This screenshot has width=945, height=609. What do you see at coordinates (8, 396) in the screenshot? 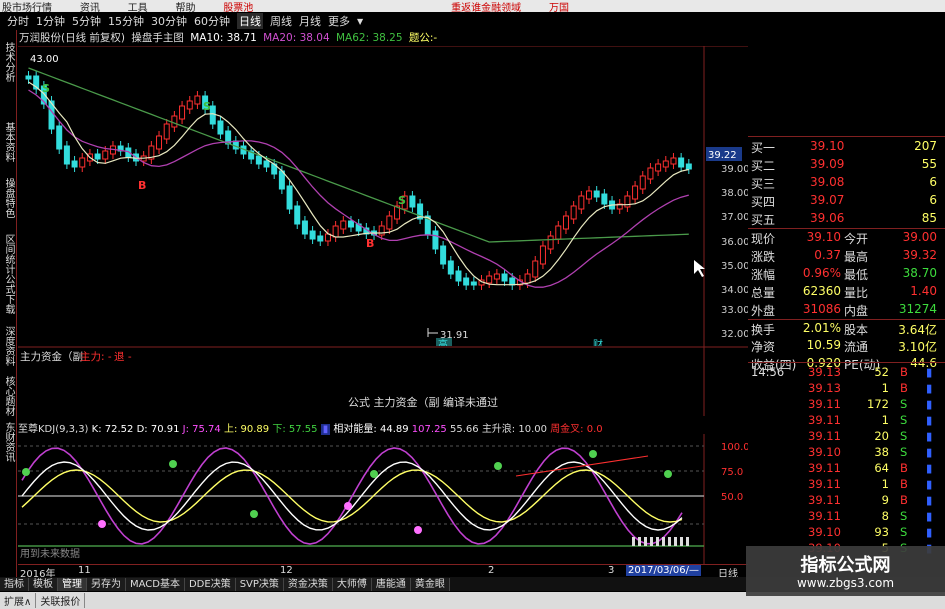
I see `left-tab-theme: 核心题材` at bounding box center [8, 396].